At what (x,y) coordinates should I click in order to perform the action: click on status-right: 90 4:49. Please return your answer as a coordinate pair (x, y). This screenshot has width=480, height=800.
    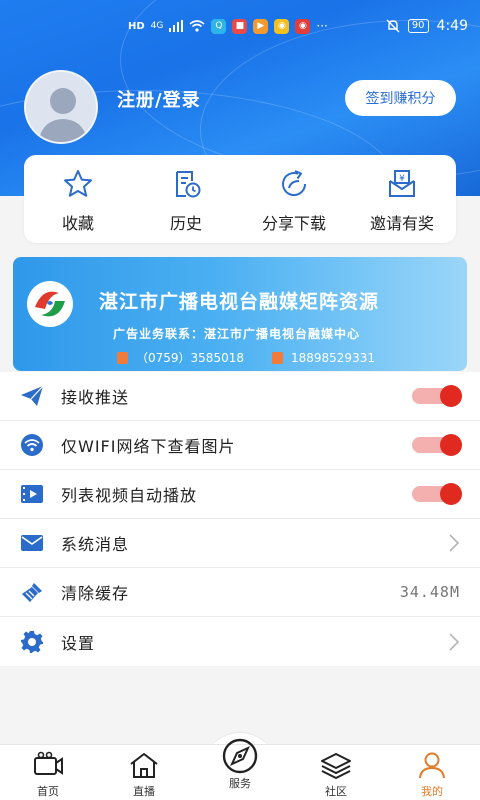
    Looking at the image, I should click on (427, 26).